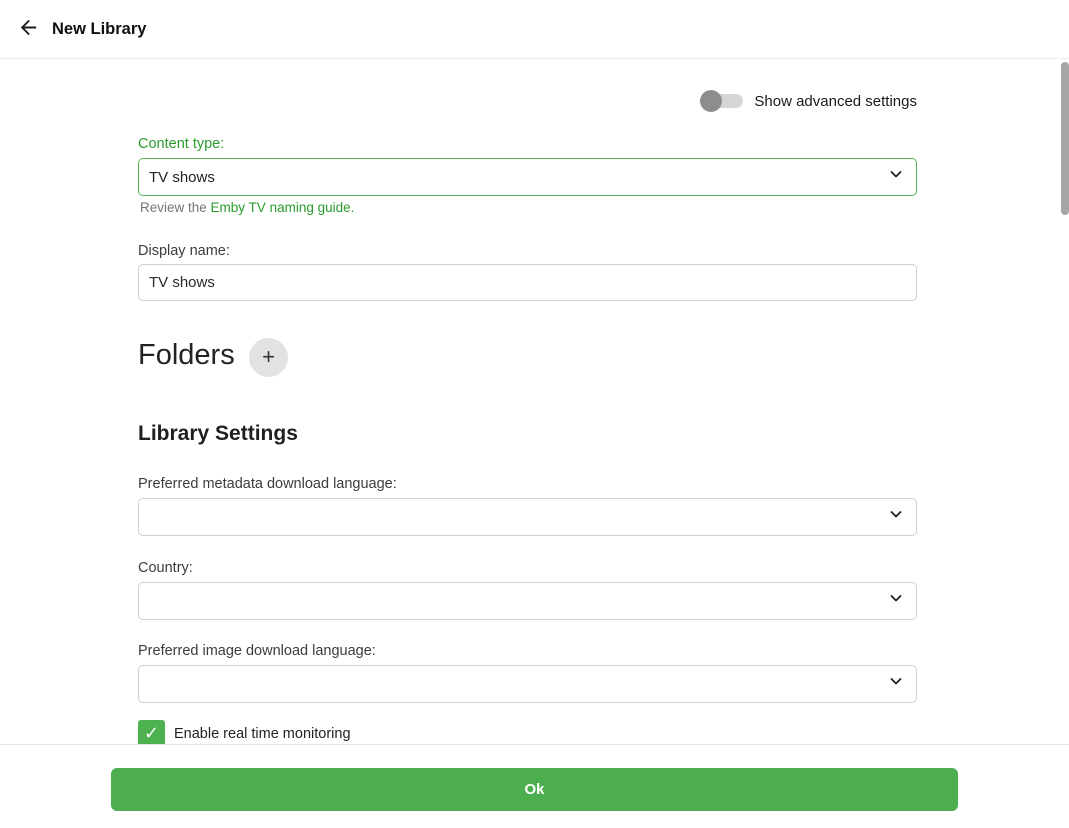  What do you see at coordinates (835, 101) in the screenshot?
I see `show-advanced-settings-label: Show advanced settings` at bounding box center [835, 101].